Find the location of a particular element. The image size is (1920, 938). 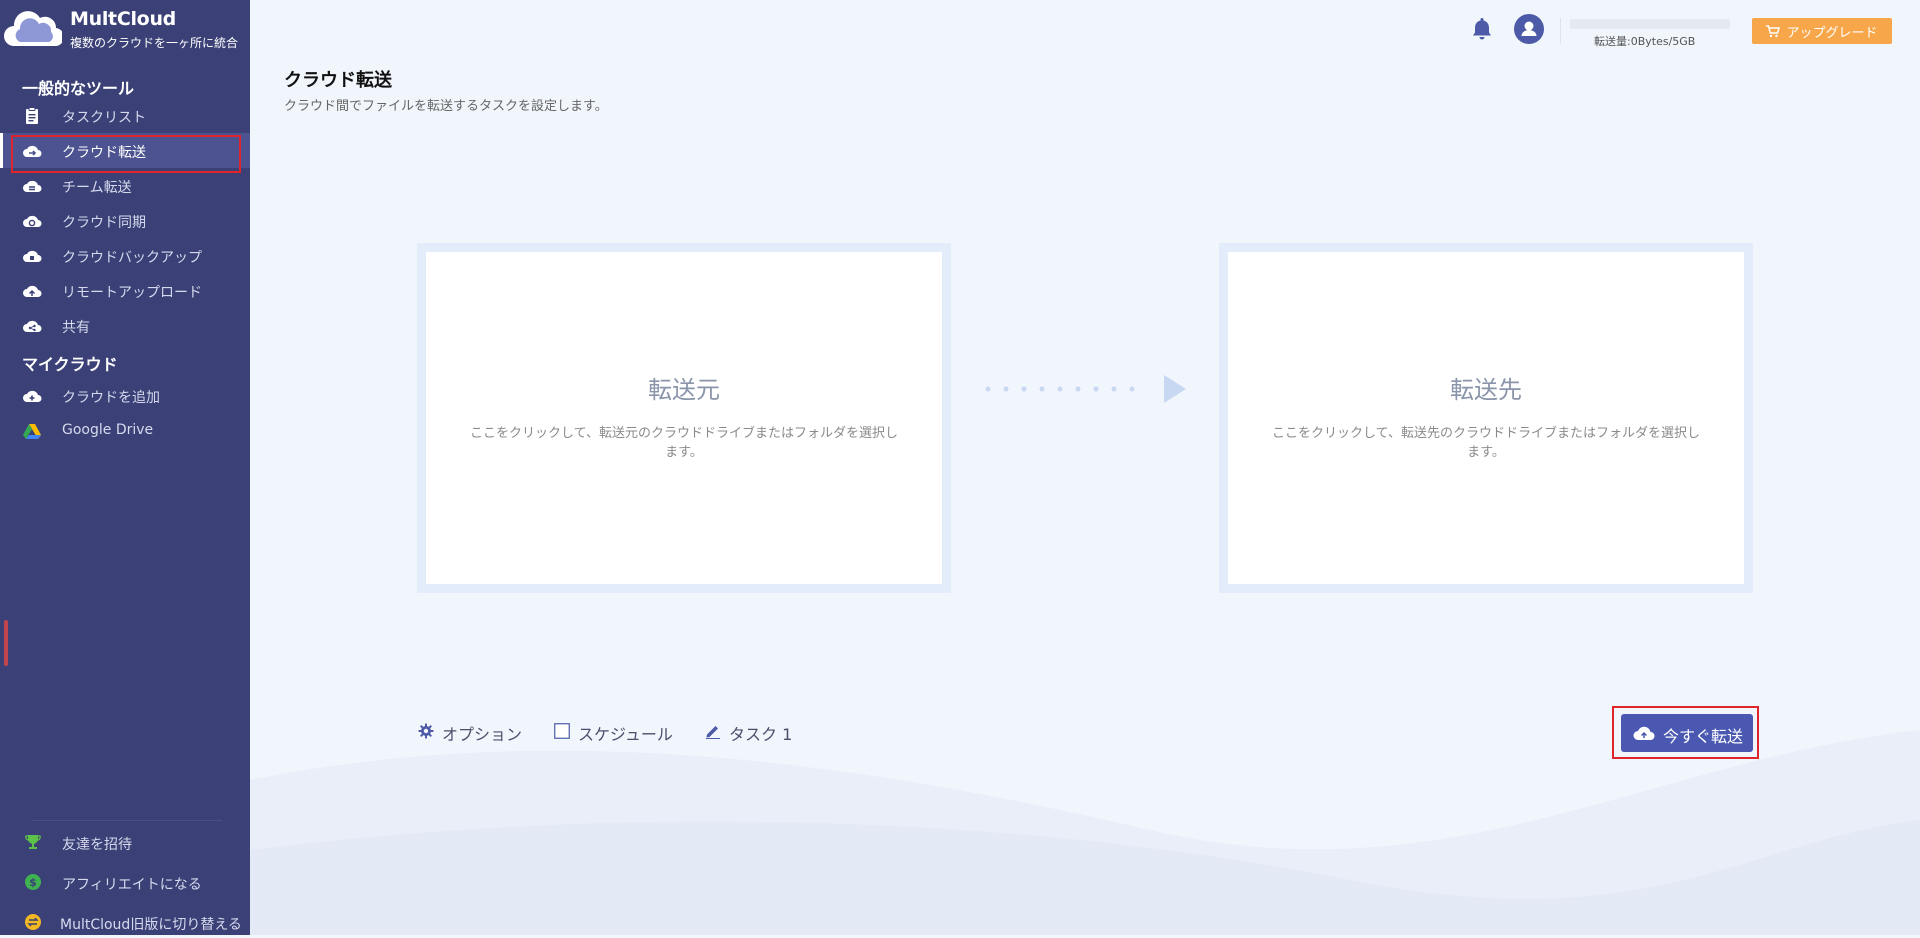

sidebar-scrollbar is located at coordinates (6, 643).